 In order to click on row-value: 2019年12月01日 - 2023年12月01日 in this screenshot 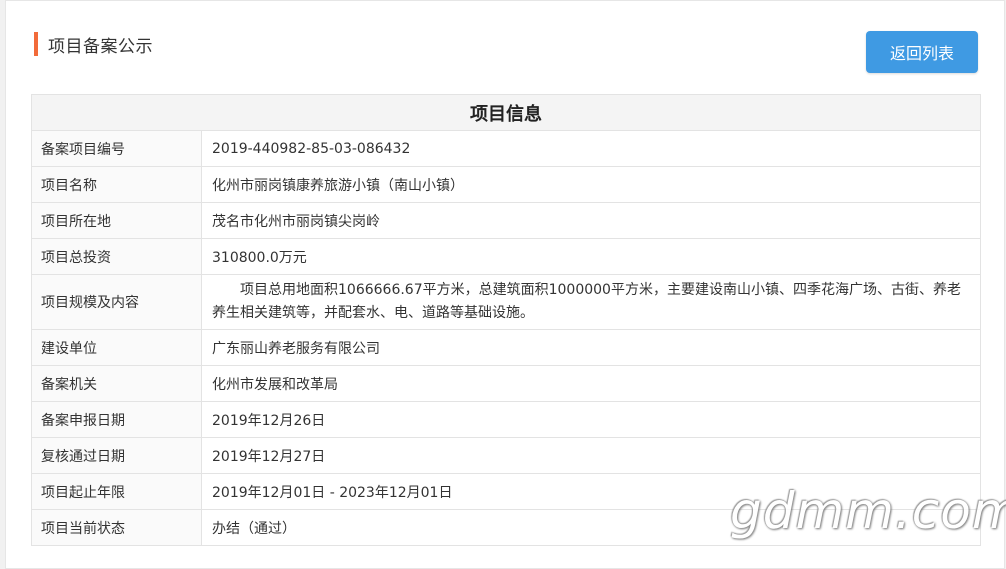, I will do `click(591, 491)`.